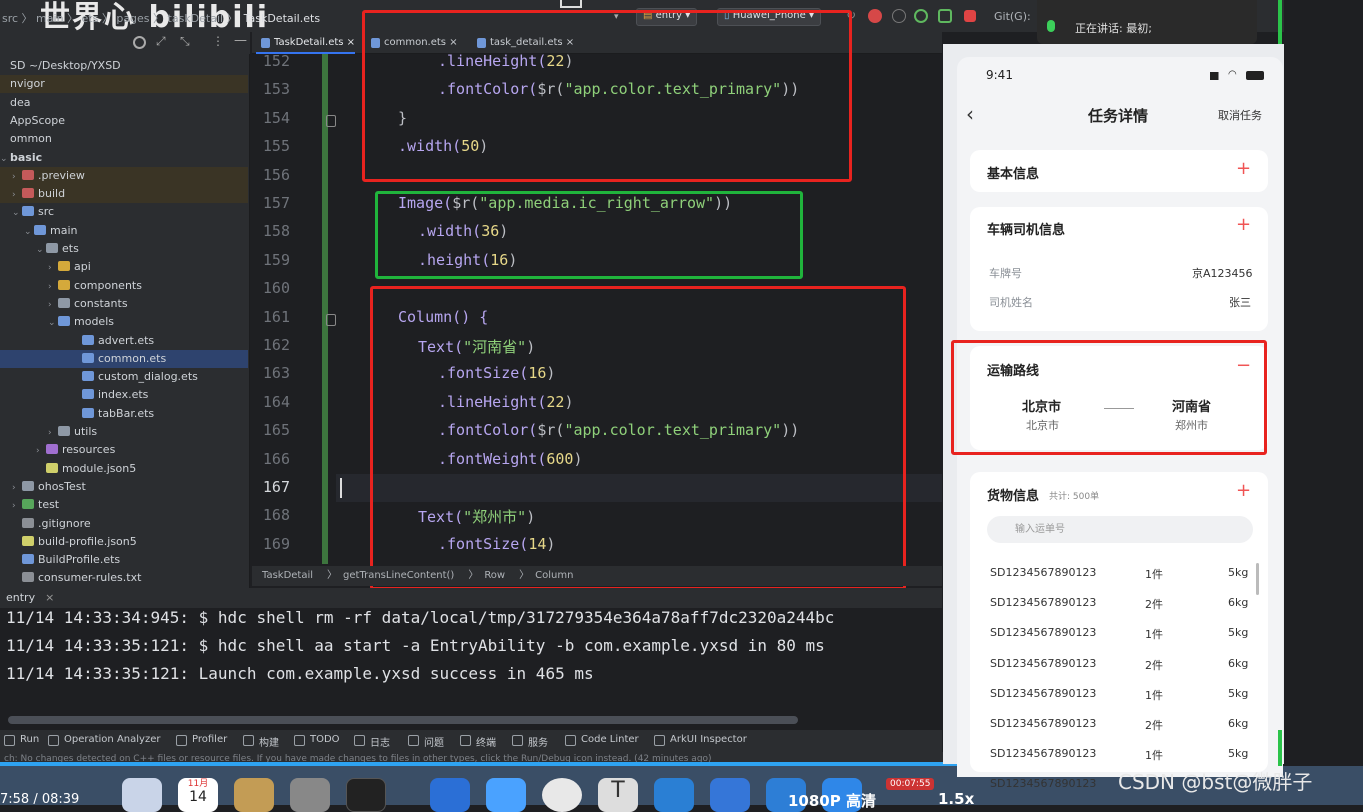 This screenshot has width=1363, height=812. Describe the element at coordinates (124, 267) in the screenshot. I see `tree-item: › api` at that location.